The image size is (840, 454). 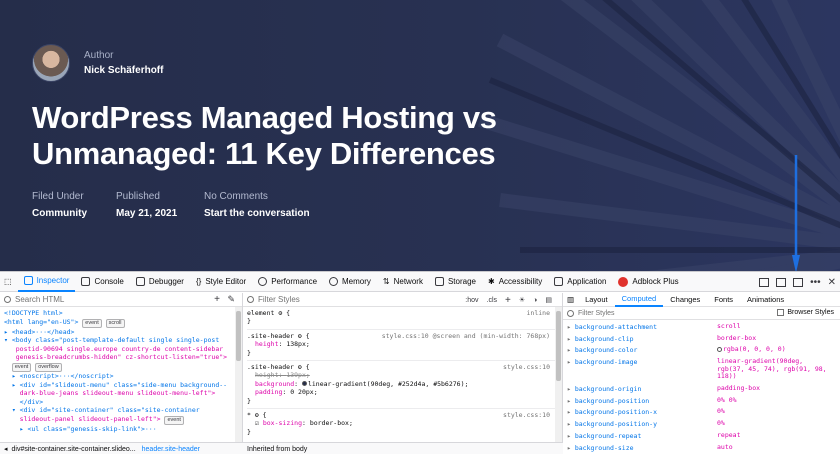 I want to click on breadcrumb-back-icon: ◂, so click(x=6, y=449).